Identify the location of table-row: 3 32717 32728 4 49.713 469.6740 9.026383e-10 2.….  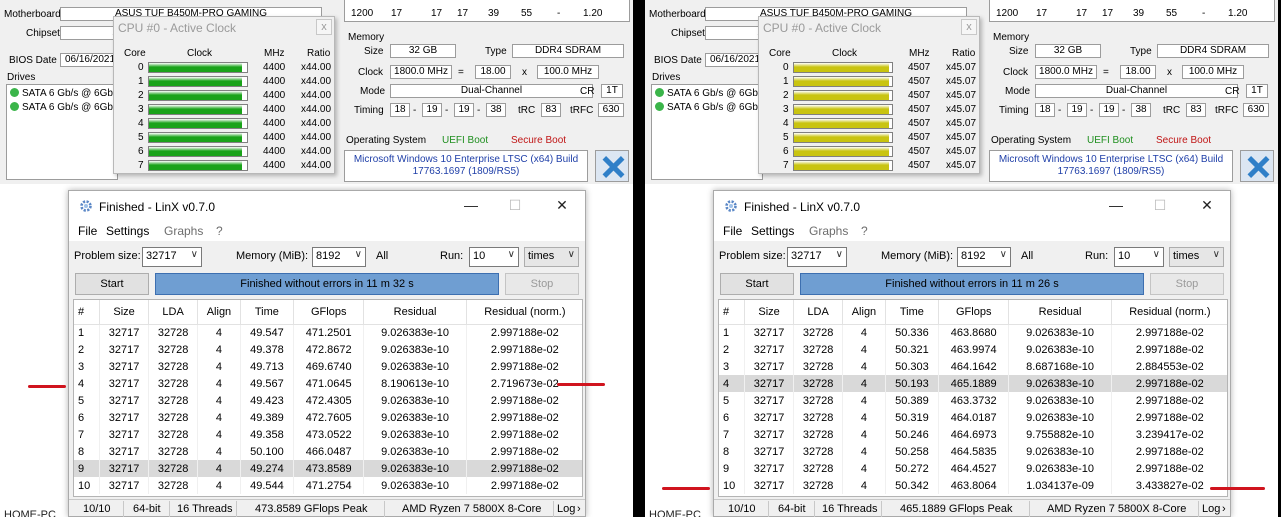
(328, 366).